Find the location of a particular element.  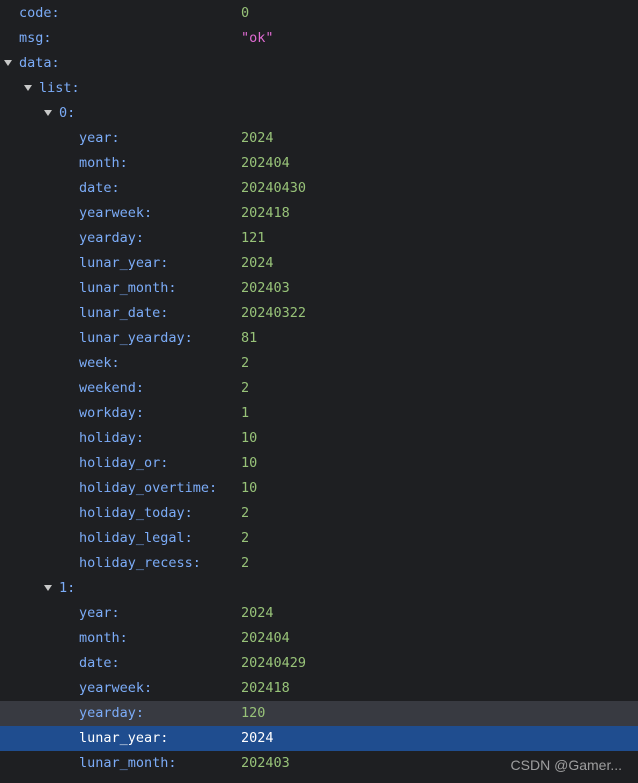

json-key: holiday_legal: is located at coordinates (136, 538).